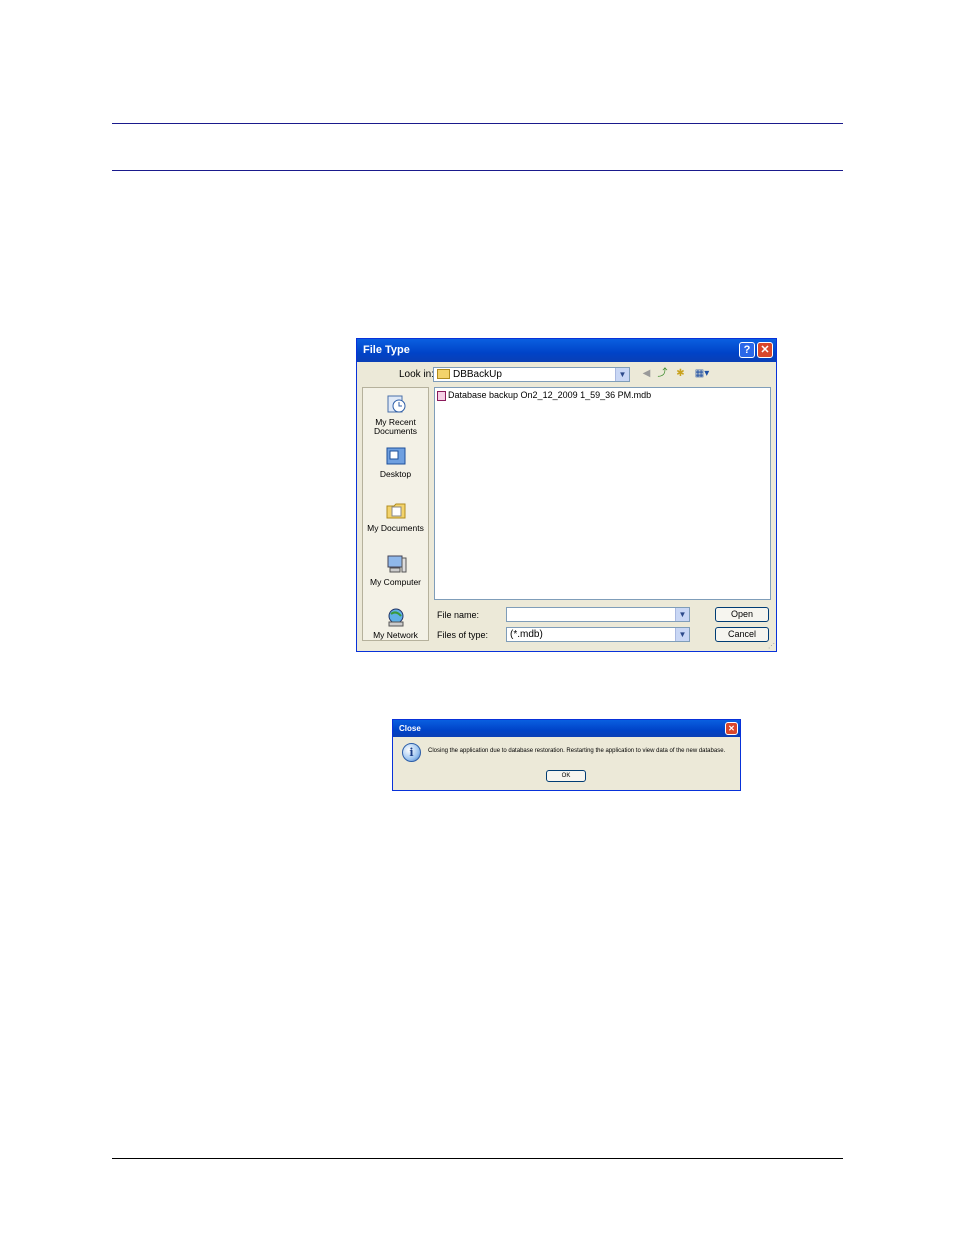 This screenshot has height=1235, width=954. I want to click on place-my-network: My Network, so click(395, 623).